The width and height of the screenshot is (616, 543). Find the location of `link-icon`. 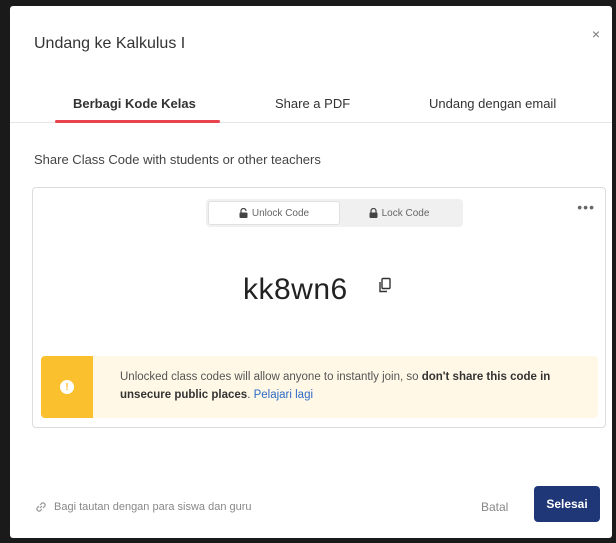

link-icon is located at coordinates (41, 507).